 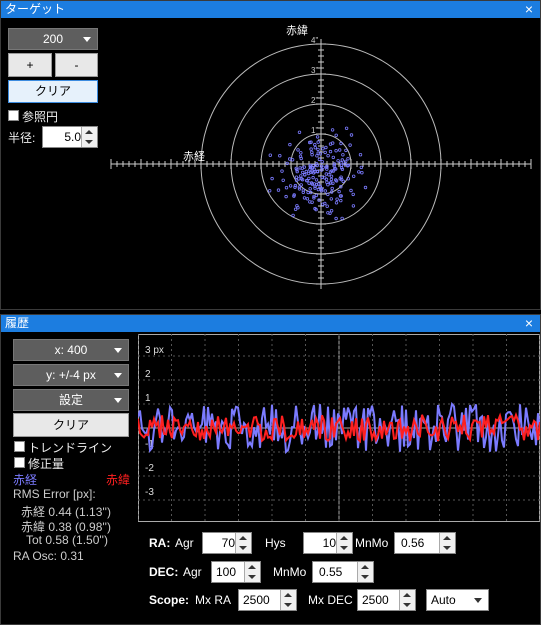 What do you see at coordinates (413, 543) in the screenshot?
I see `ra-mnmo-value: 0.56` at bounding box center [413, 543].